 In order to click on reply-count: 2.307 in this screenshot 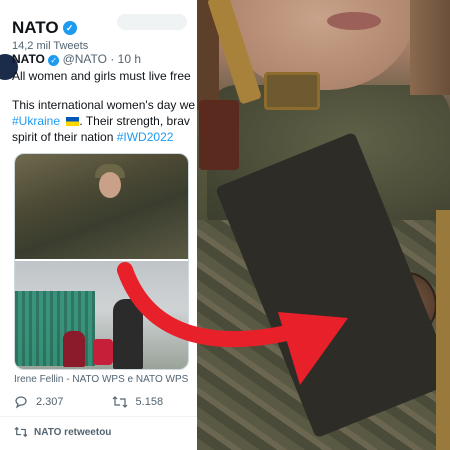, I will do `click(50, 402)`.